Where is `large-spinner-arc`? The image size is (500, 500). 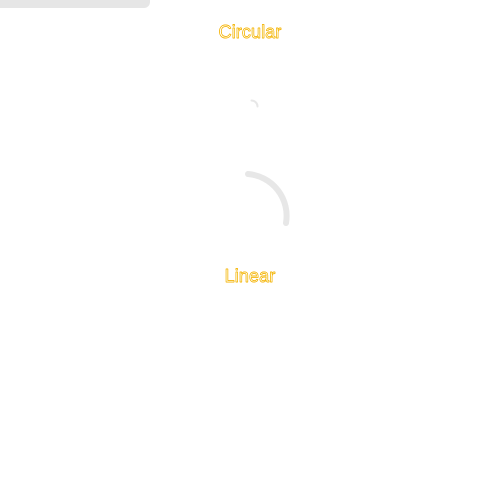
large-spinner-arc is located at coordinates (267, 198).